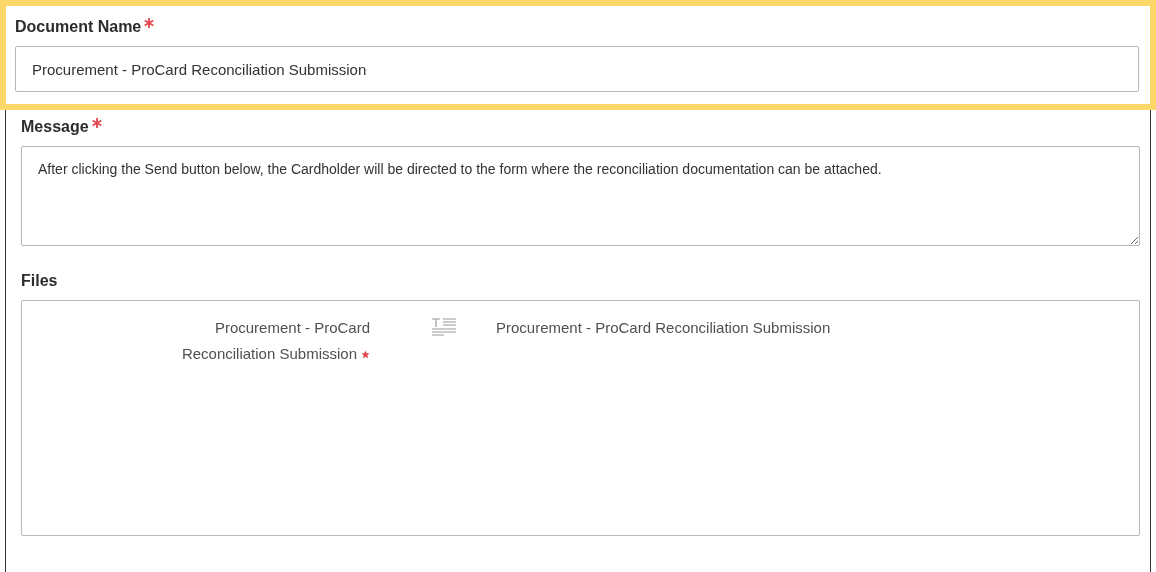 The image size is (1156, 572). What do you see at coordinates (275, 340) in the screenshot?
I see `file-label: Procurement - ProCard Reconciliation Submission` at bounding box center [275, 340].